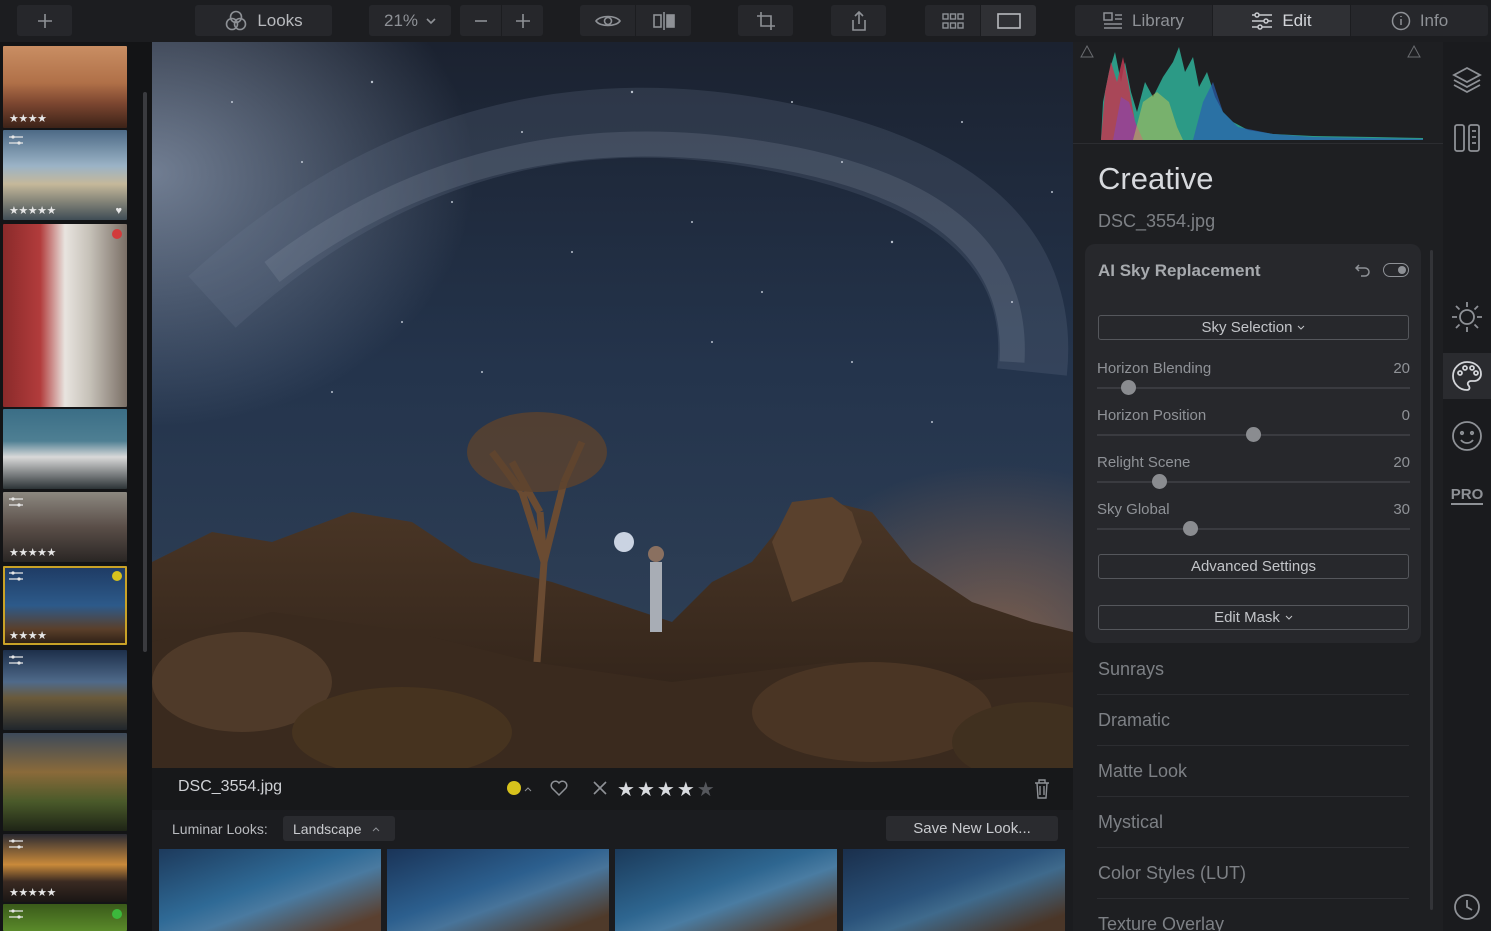  I want to click on sky-selection-dropdown: Sky Selection, so click(1253, 327).